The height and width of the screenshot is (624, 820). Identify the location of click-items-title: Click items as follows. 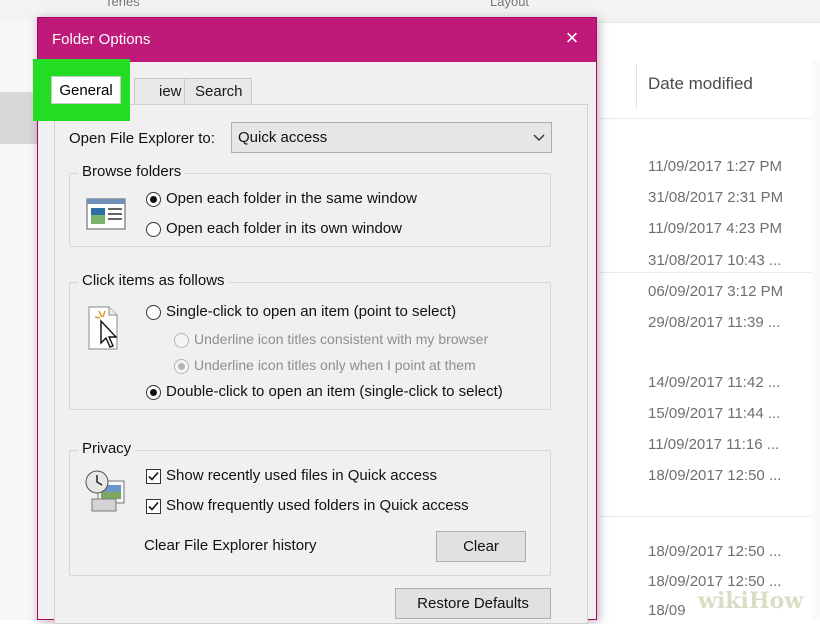
(153, 280).